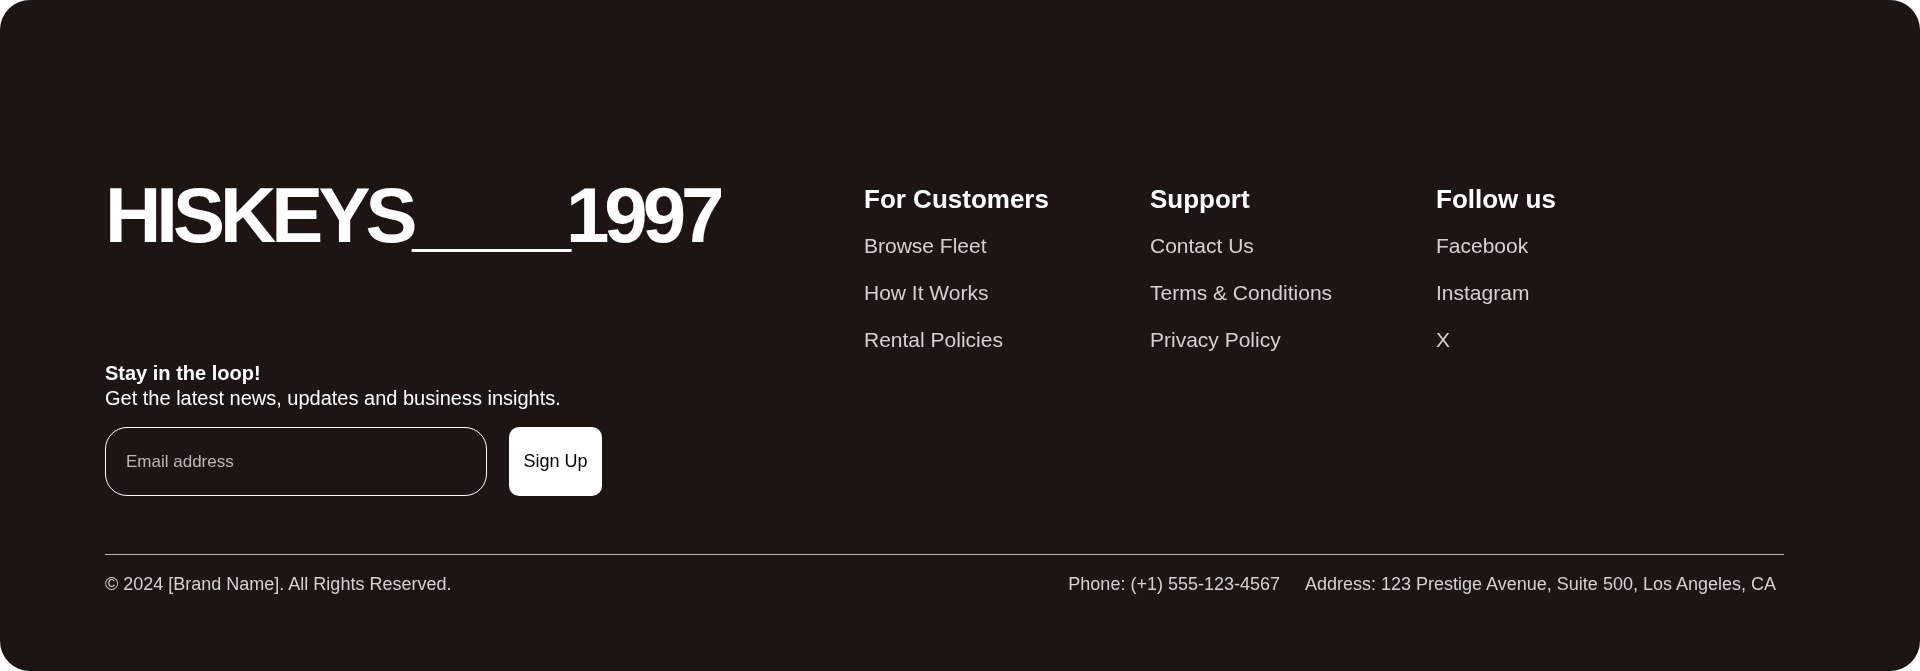 The width and height of the screenshot is (1920, 671). Describe the element at coordinates (926, 292) in the screenshot. I see `footer-link: How It Works` at that location.